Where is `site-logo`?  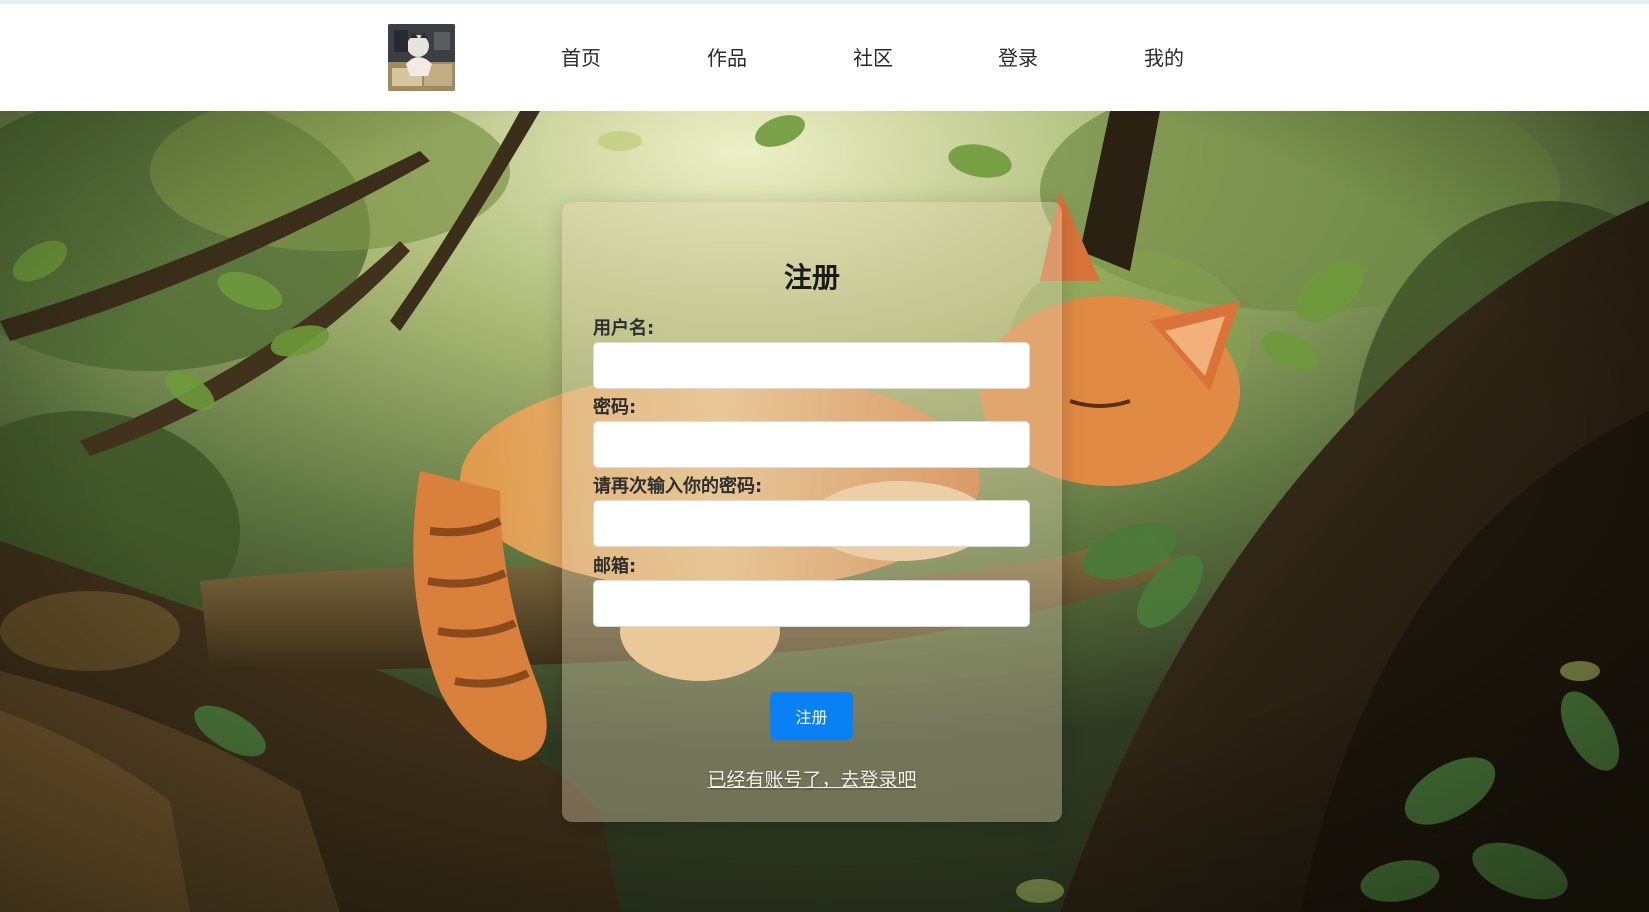 site-logo is located at coordinates (421, 57).